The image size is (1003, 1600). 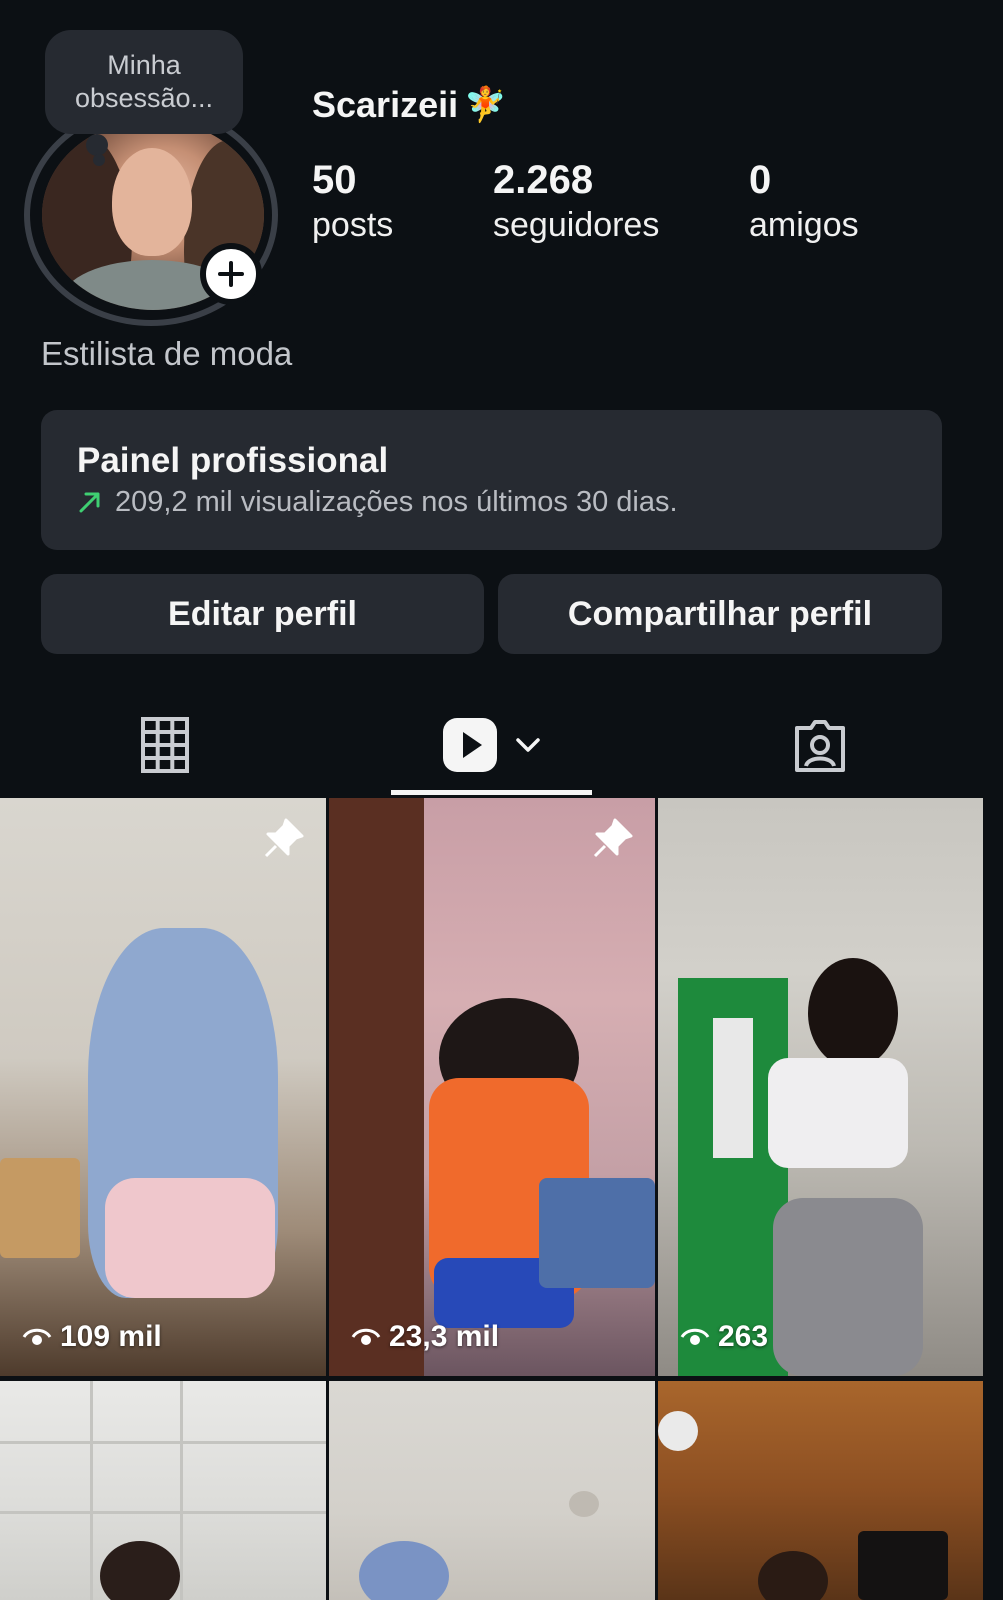 What do you see at coordinates (543, 180) in the screenshot?
I see `stat-followers-value: 2.268` at bounding box center [543, 180].